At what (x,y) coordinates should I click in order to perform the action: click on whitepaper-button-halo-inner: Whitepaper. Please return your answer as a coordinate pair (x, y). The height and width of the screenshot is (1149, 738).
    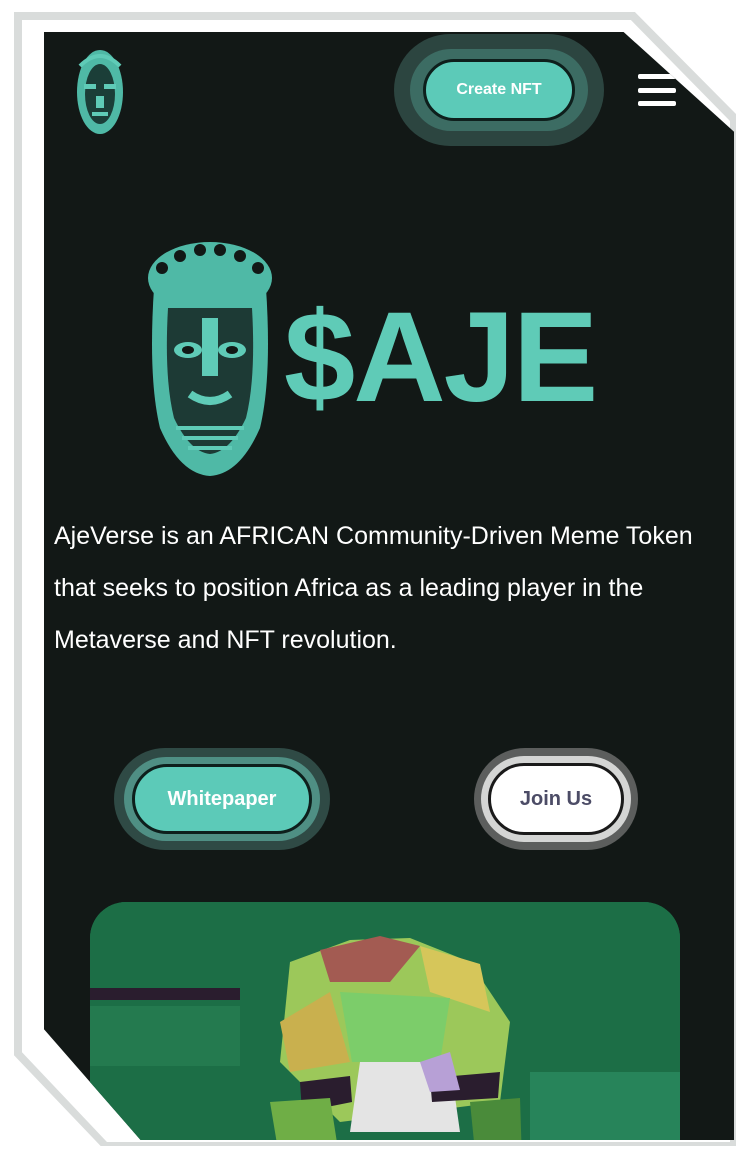
    Looking at the image, I should click on (222, 799).